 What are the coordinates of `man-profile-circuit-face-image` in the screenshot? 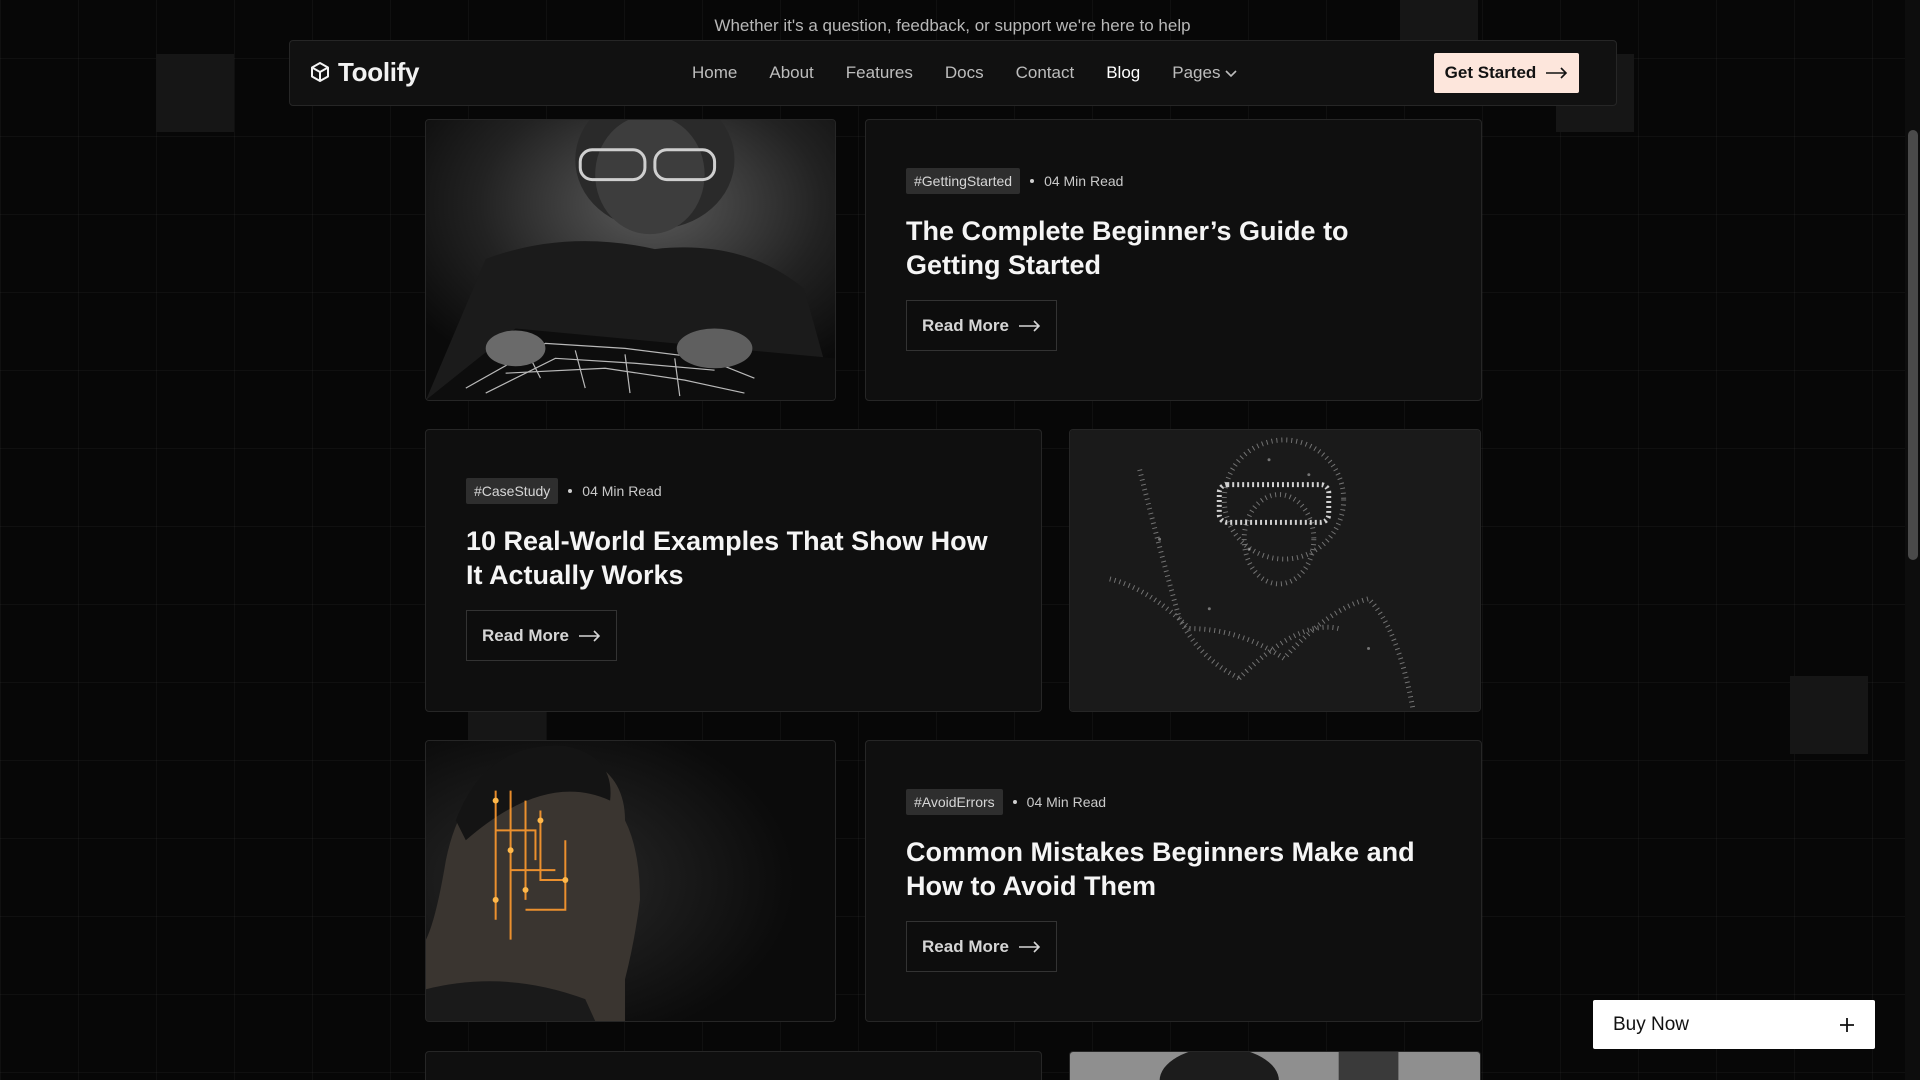 It's located at (630, 881).